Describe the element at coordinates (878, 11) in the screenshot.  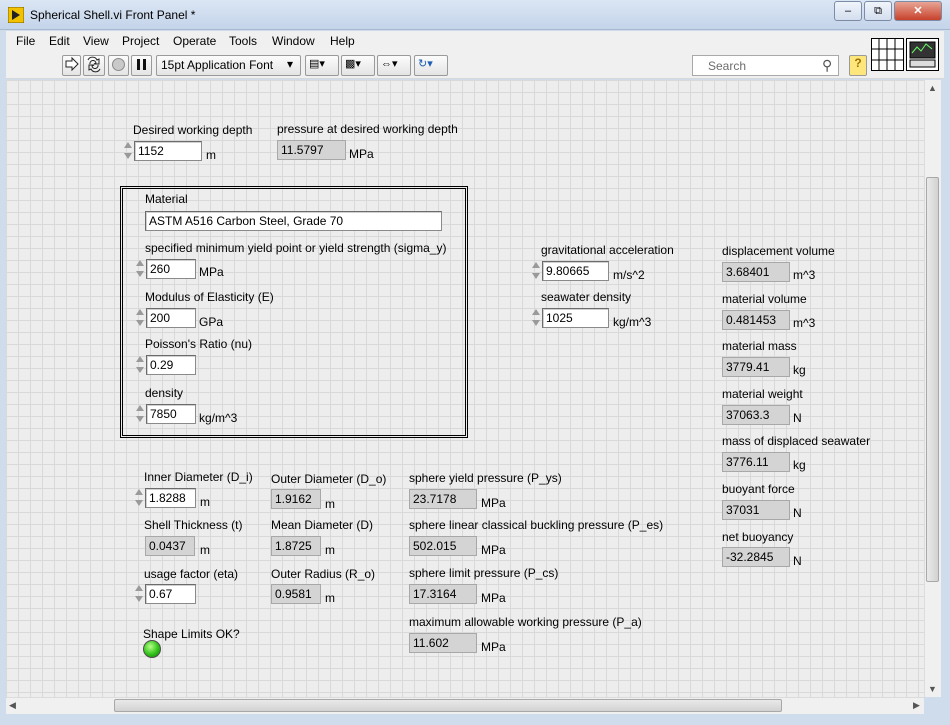
I see `restore-button: ⧉` at that location.